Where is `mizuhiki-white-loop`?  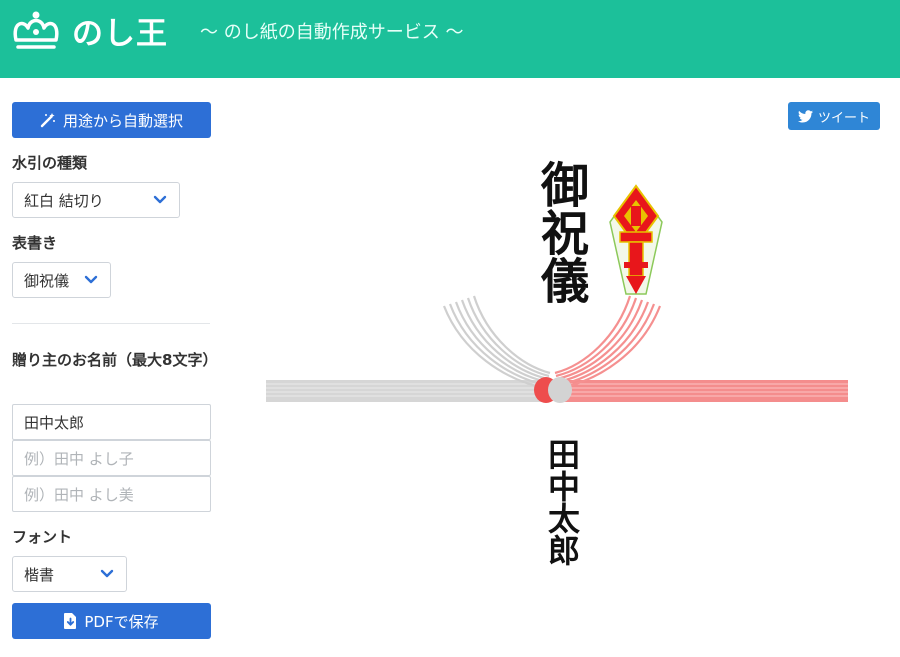 mizuhiki-white-loop is located at coordinates (496, 342).